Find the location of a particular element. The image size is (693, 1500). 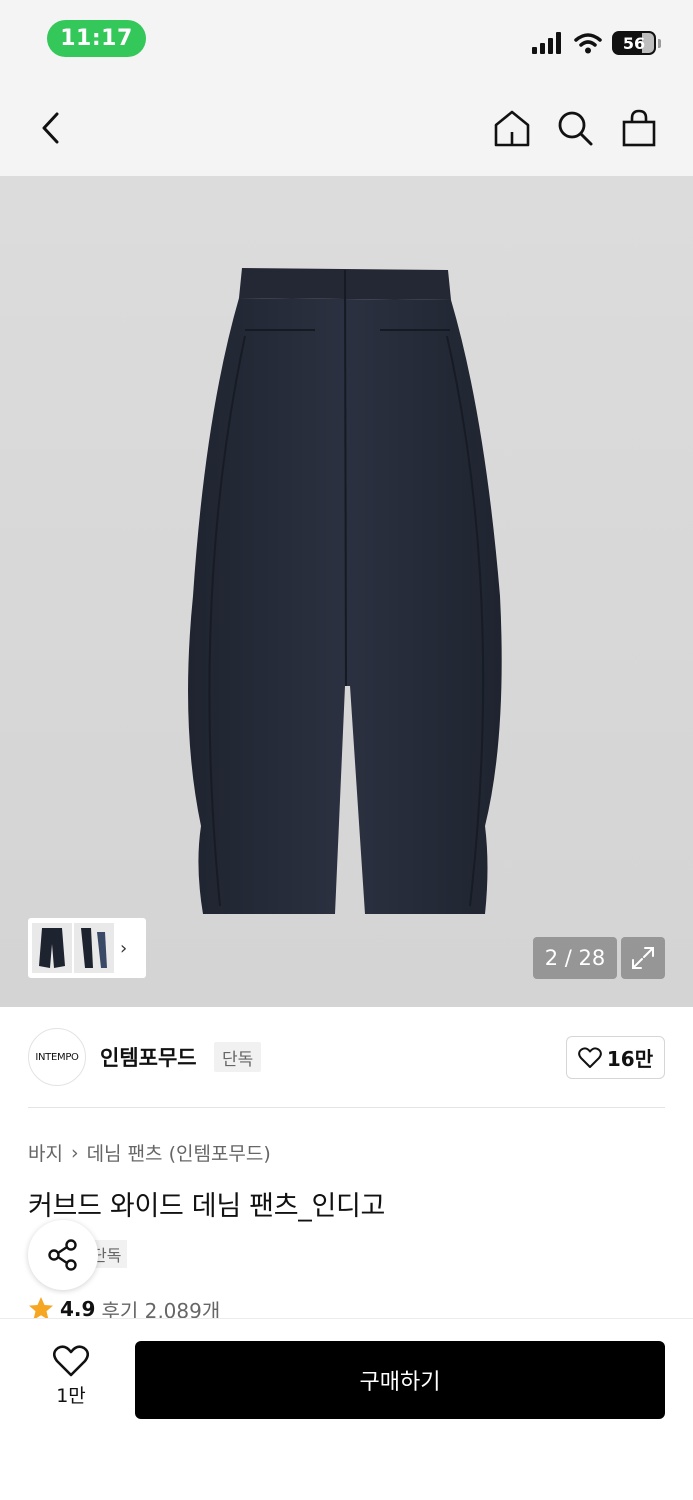

bottom-action-bar: 1만 구매하기 is located at coordinates (346, 1409).